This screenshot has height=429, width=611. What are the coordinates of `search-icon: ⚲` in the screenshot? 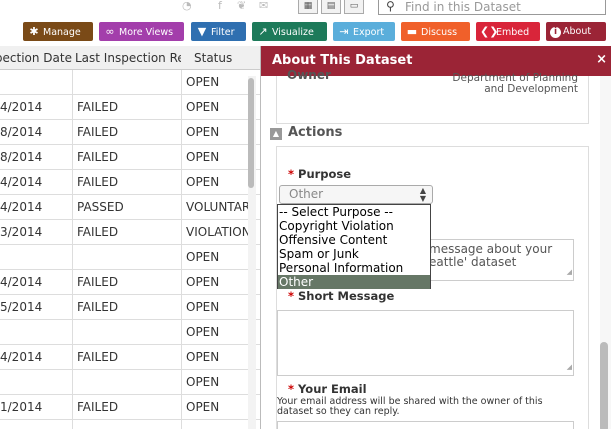 It's located at (390, 6).